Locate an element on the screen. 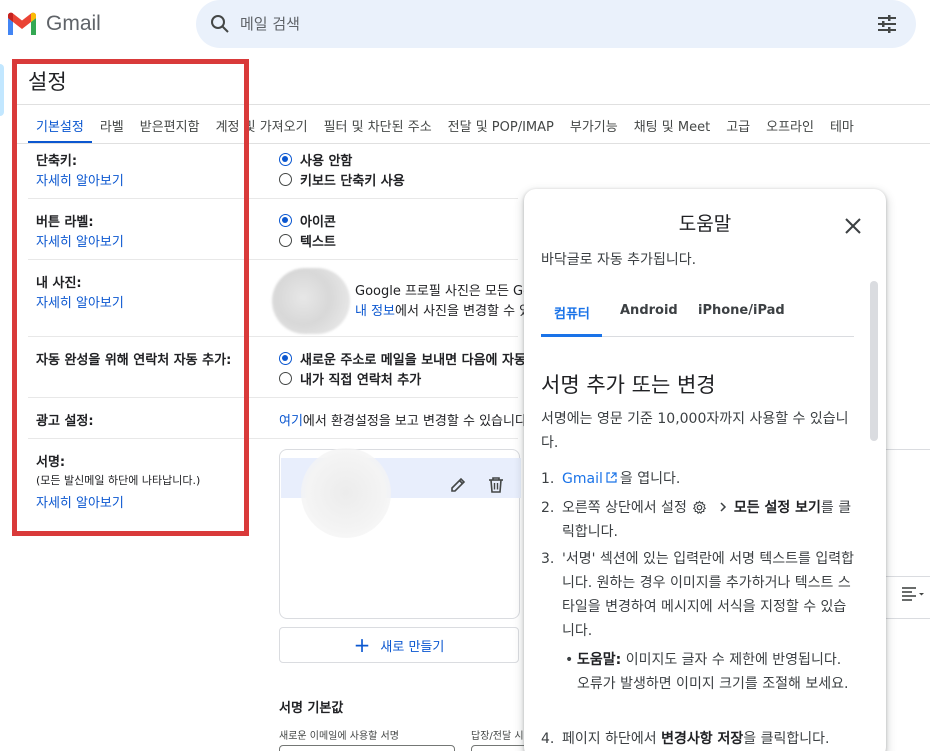  gmail-m-icon is located at coordinates (22, 23).